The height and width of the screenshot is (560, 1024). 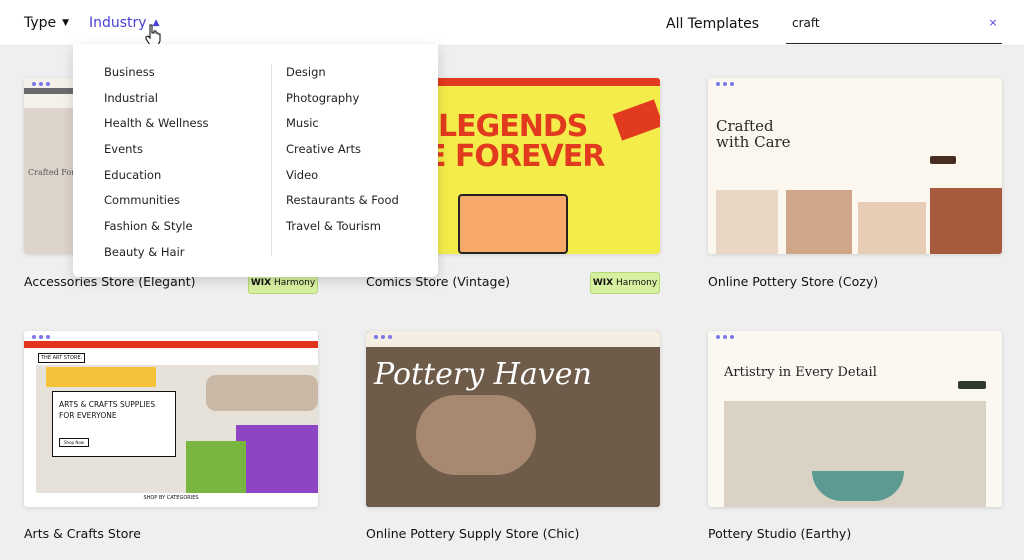 I want to click on dropdown-item-creative-arts: Creative Arts, so click(x=342, y=150).